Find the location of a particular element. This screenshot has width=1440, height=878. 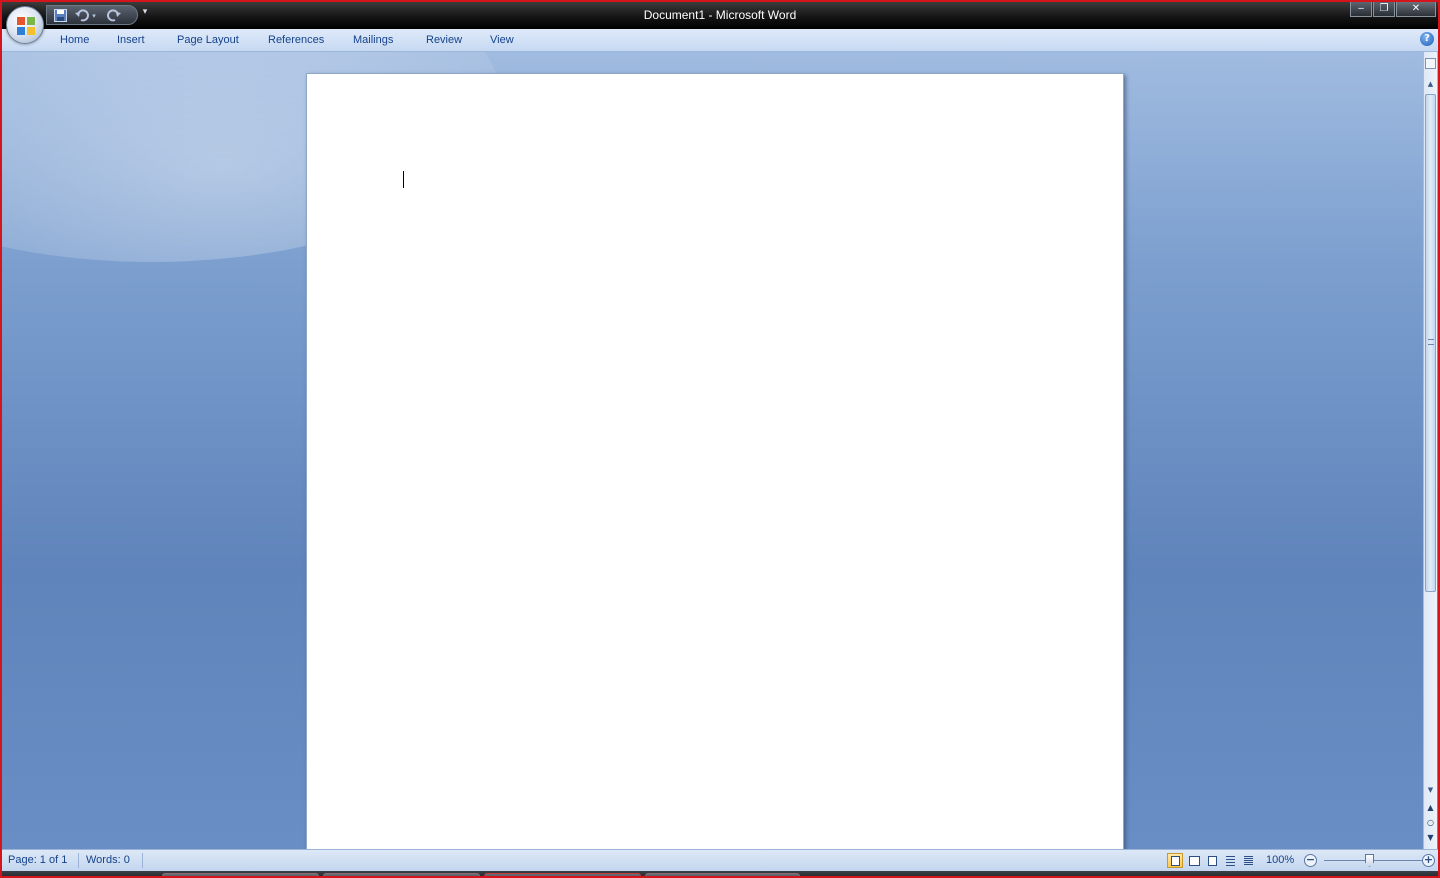

double-down-icon: ▼ is located at coordinates (1430, 837).